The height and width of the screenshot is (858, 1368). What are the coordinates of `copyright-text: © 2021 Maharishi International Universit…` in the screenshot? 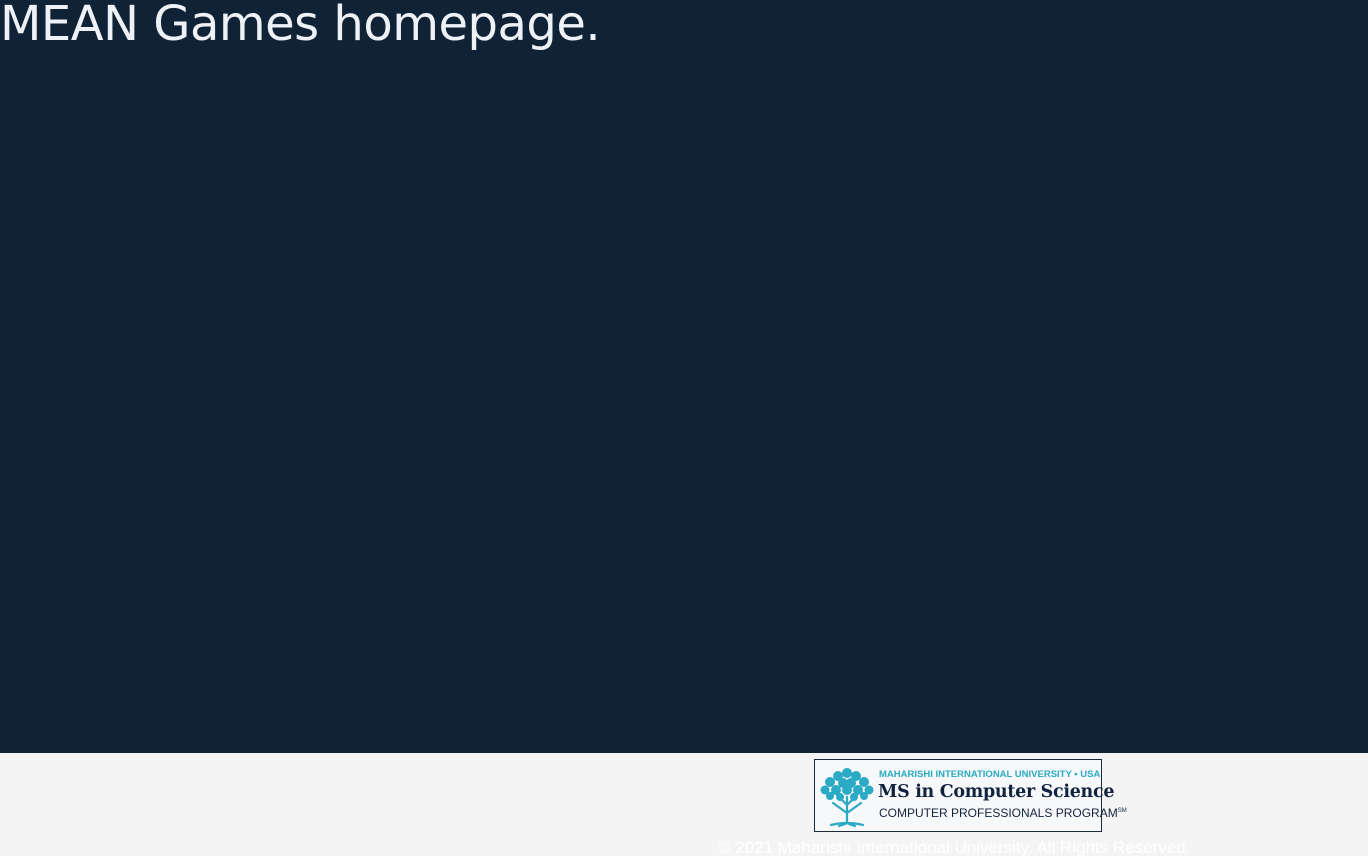 It's located at (954, 847).